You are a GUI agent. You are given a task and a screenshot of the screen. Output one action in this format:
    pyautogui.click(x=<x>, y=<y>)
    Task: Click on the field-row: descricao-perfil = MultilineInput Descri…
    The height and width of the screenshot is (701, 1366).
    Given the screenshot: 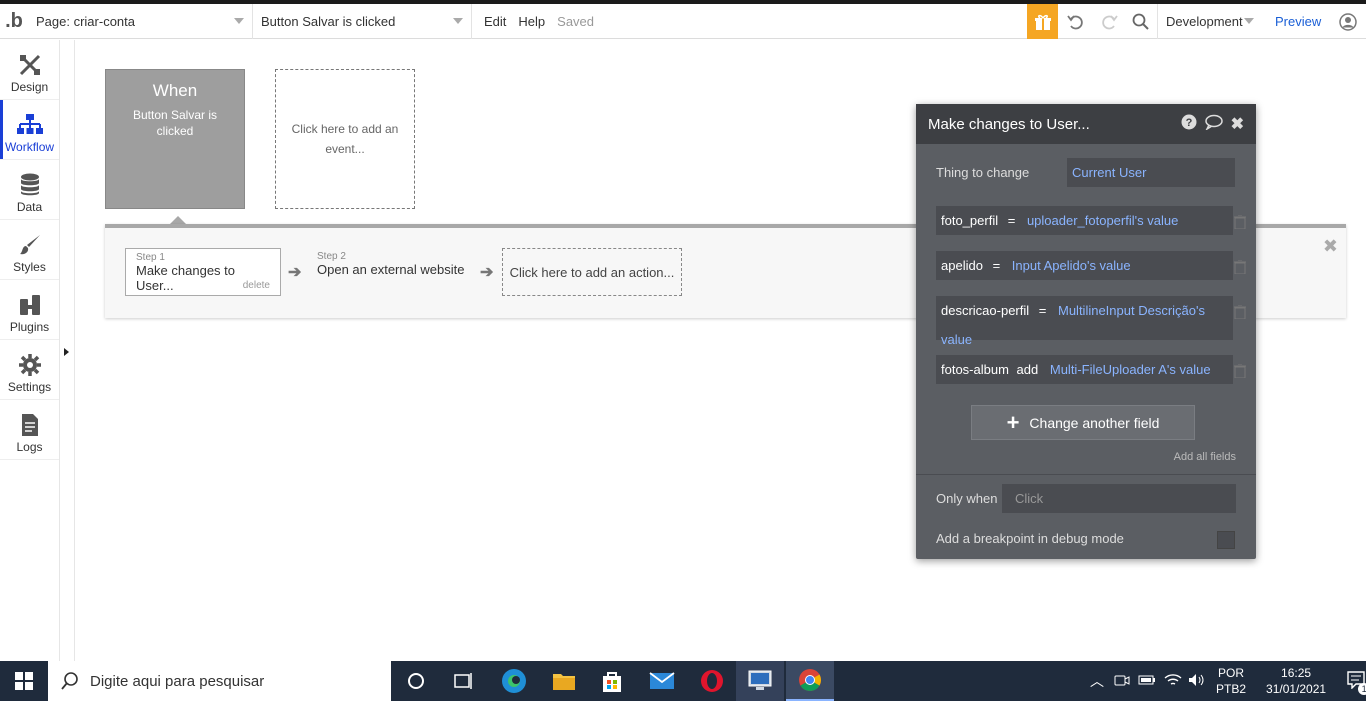 What is the action you would take?
    pyautogui.click(x=1084, y=321)
    